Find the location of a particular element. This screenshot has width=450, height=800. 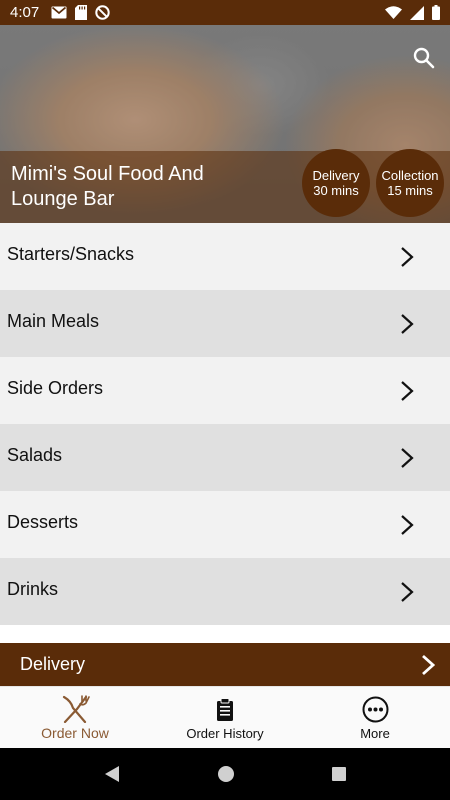

bottom-navigation: Order Now Order History More is located at coordinates (225, 717).